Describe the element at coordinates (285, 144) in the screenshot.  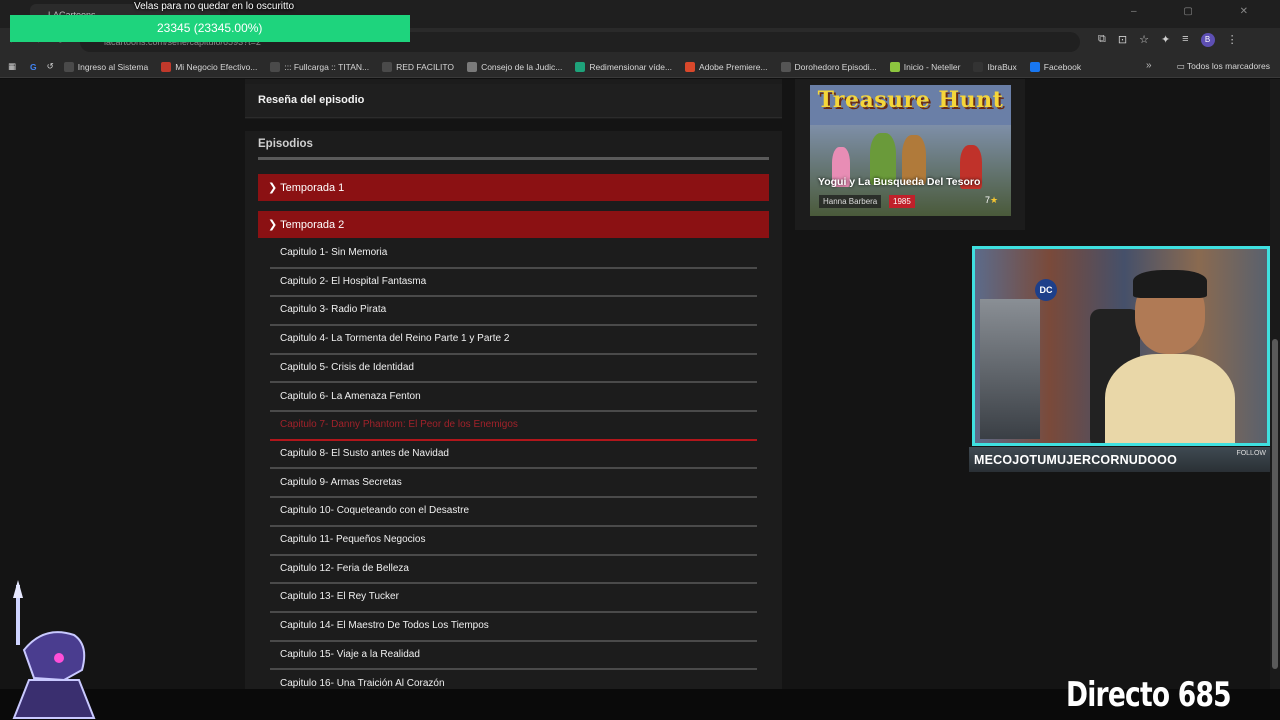
I see `episodes-heading: Episodios` at that location.